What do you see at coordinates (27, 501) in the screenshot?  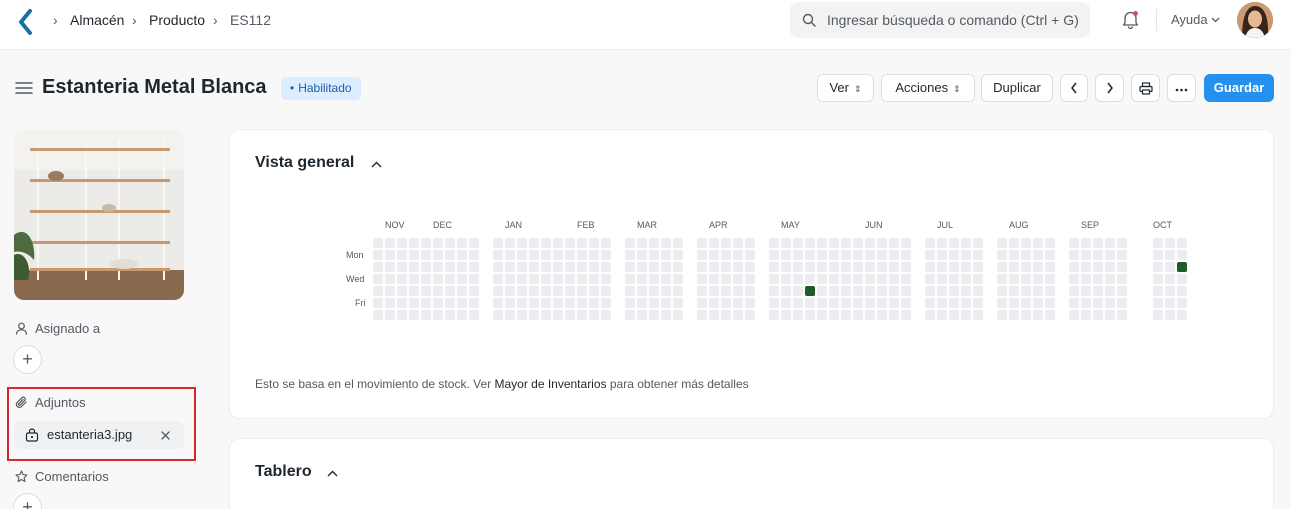 I see `add-comment-button: +` at bounding box center [27, 501].